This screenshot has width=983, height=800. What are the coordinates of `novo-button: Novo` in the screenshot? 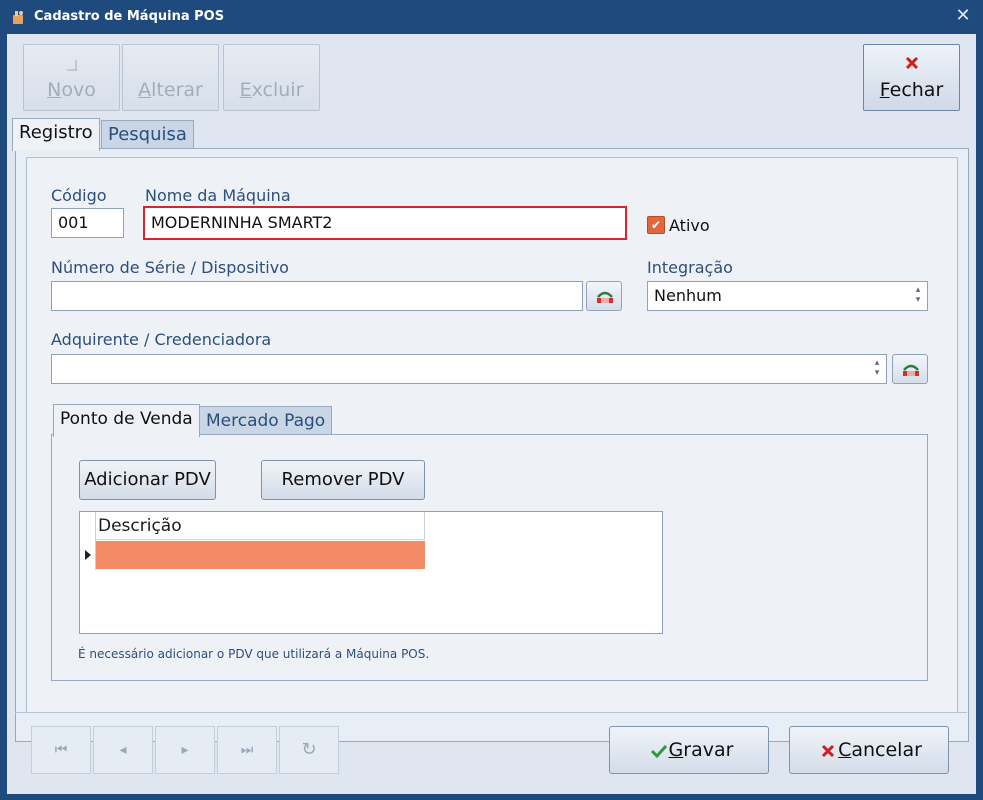 It's located at (71, 77).